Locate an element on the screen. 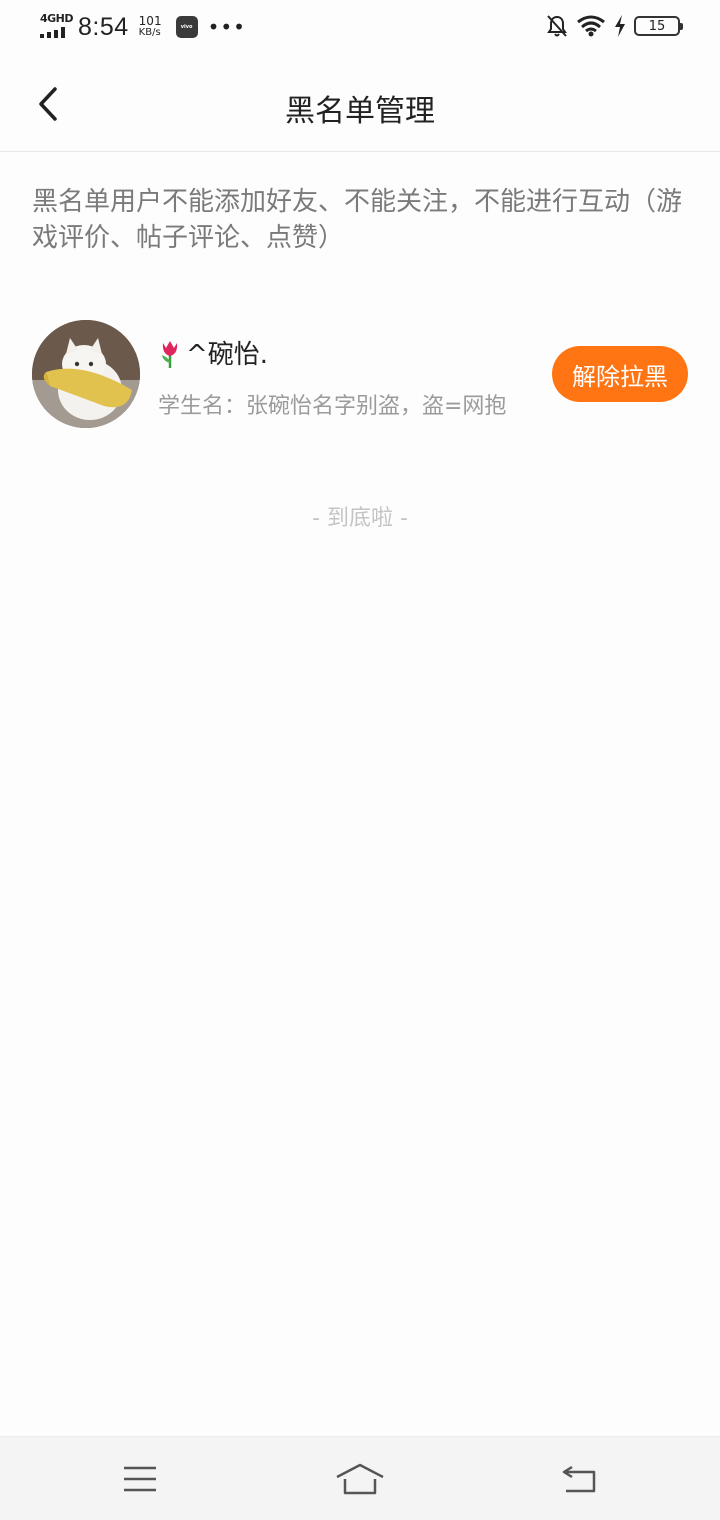  speed-value: 101 is located at coordinates (150, 21).